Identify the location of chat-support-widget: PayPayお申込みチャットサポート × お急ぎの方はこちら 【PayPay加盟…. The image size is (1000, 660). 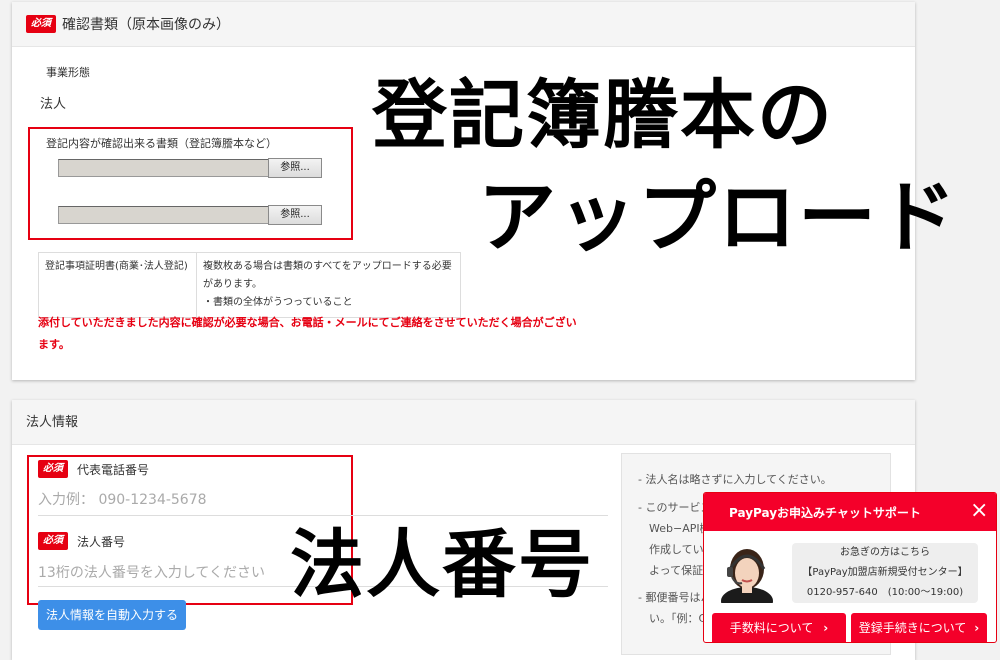
(850, 567).